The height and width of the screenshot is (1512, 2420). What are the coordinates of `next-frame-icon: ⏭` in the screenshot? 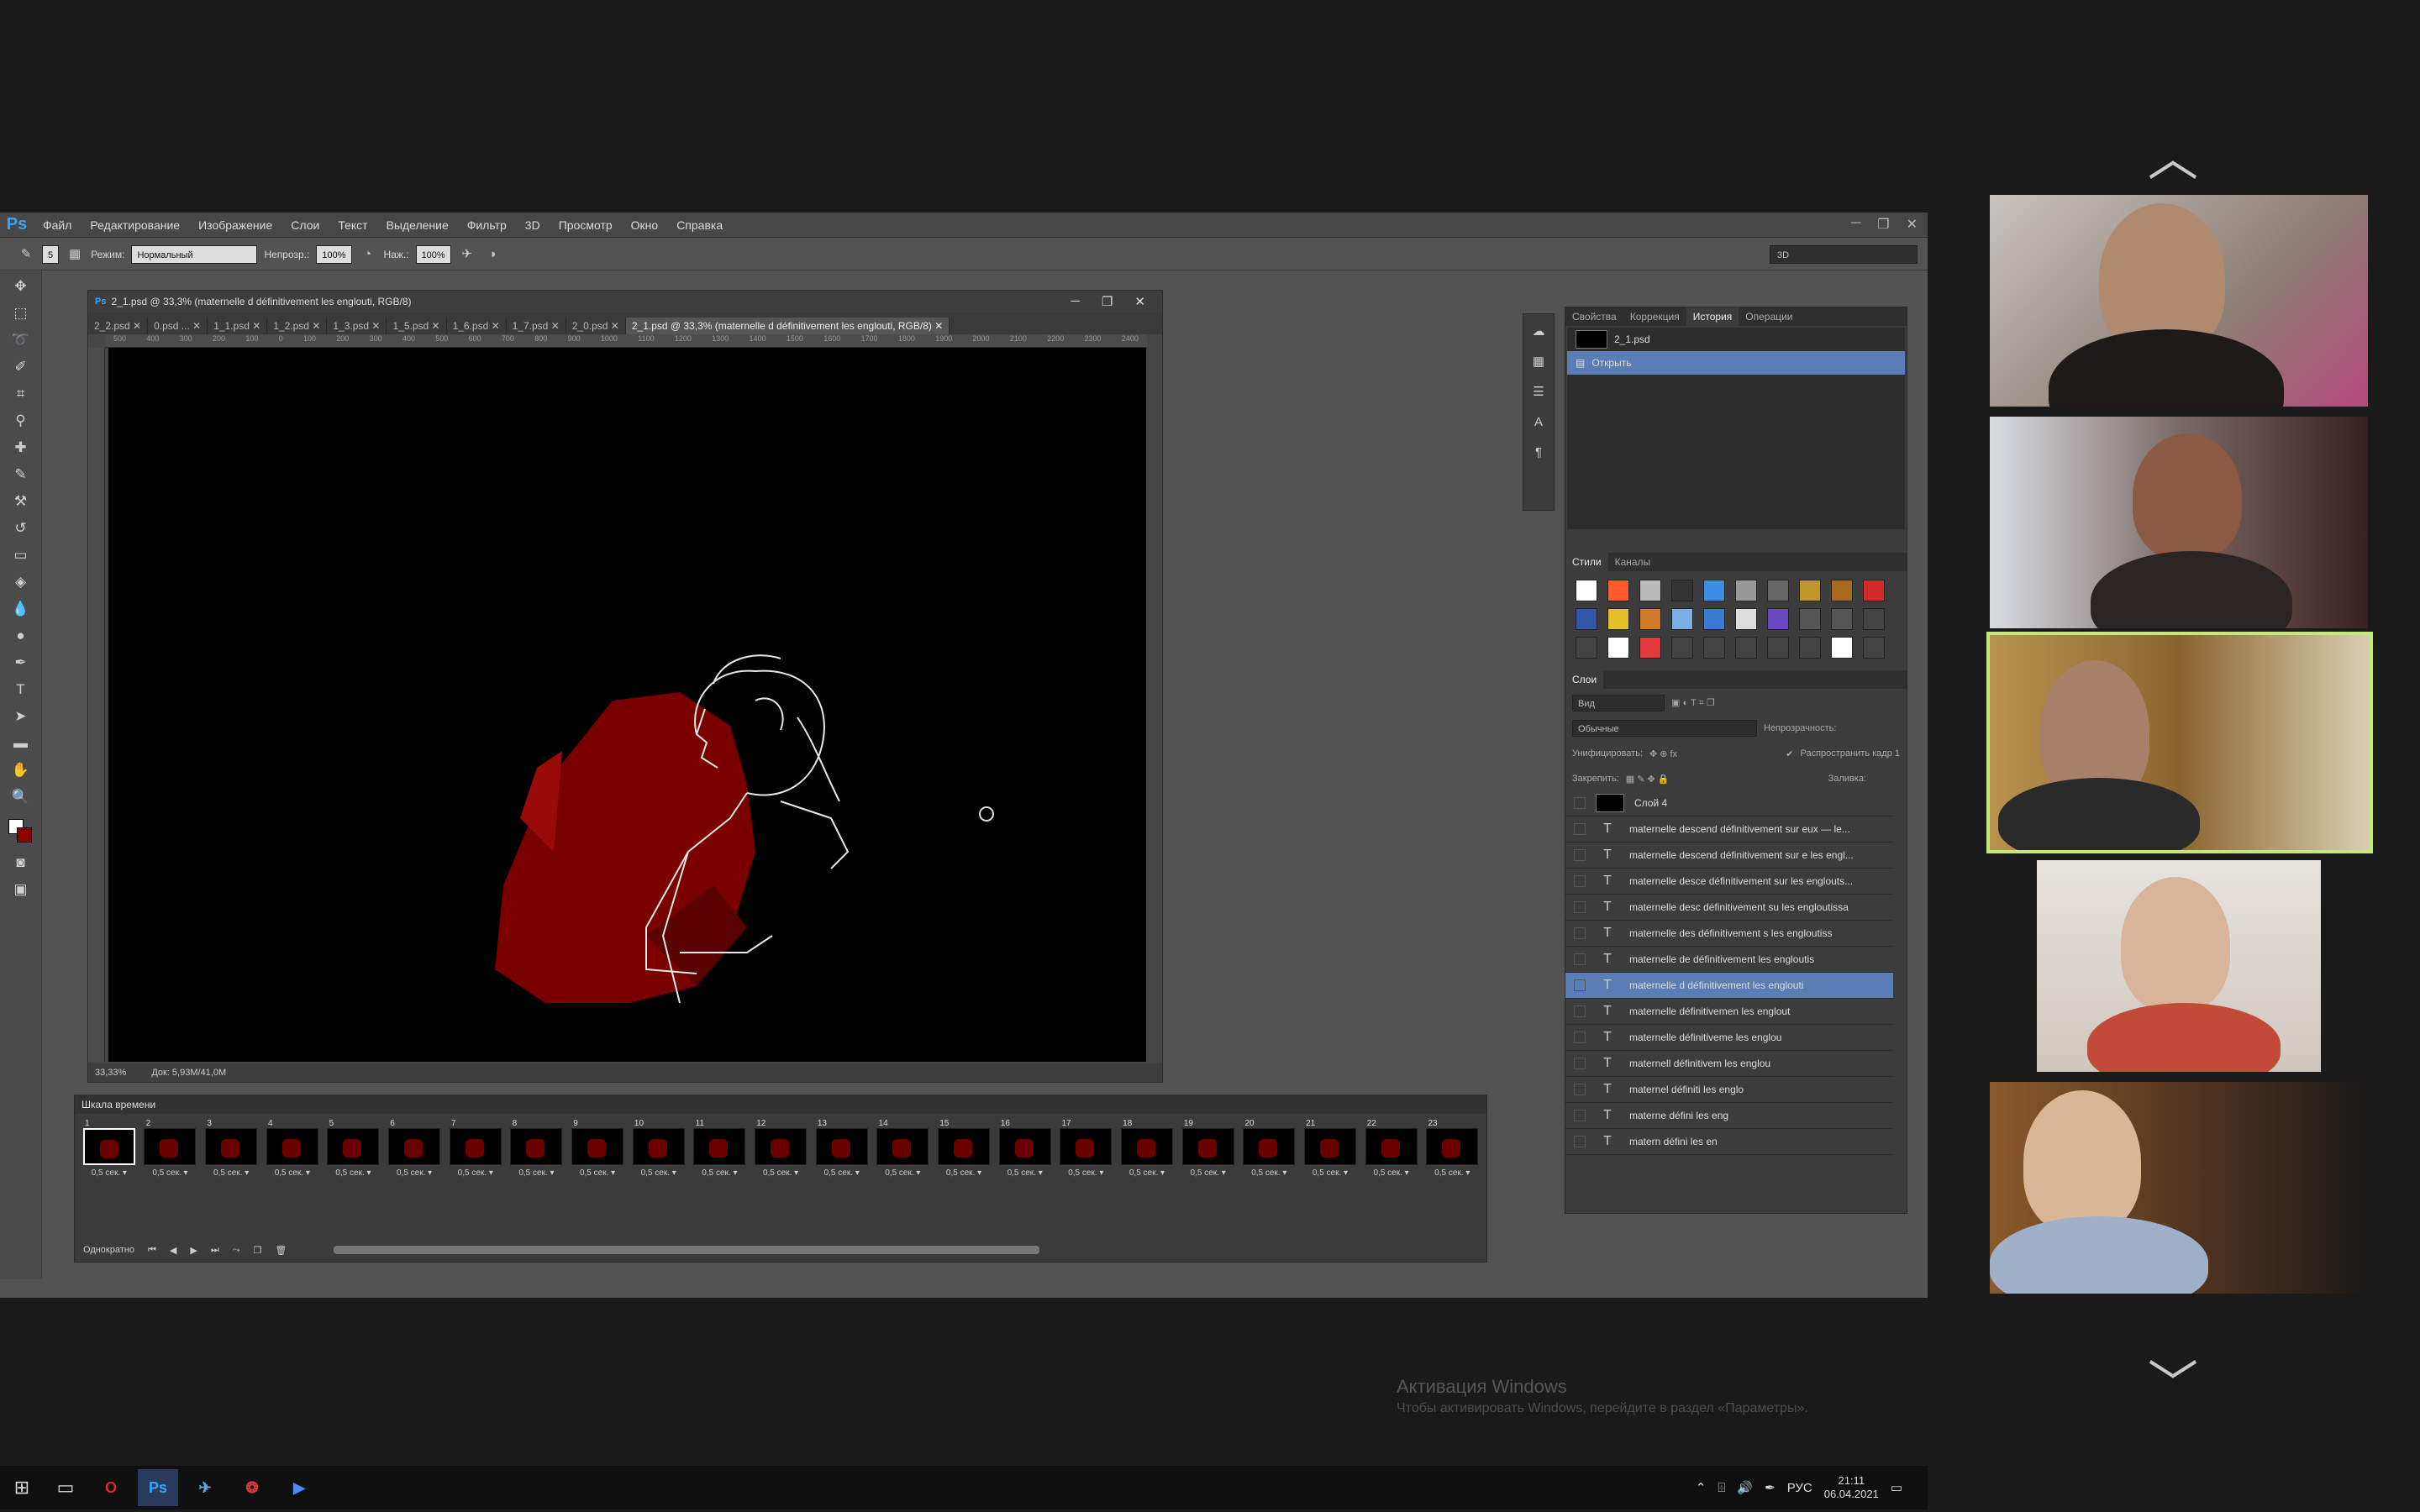 It's located at (215, 1250).